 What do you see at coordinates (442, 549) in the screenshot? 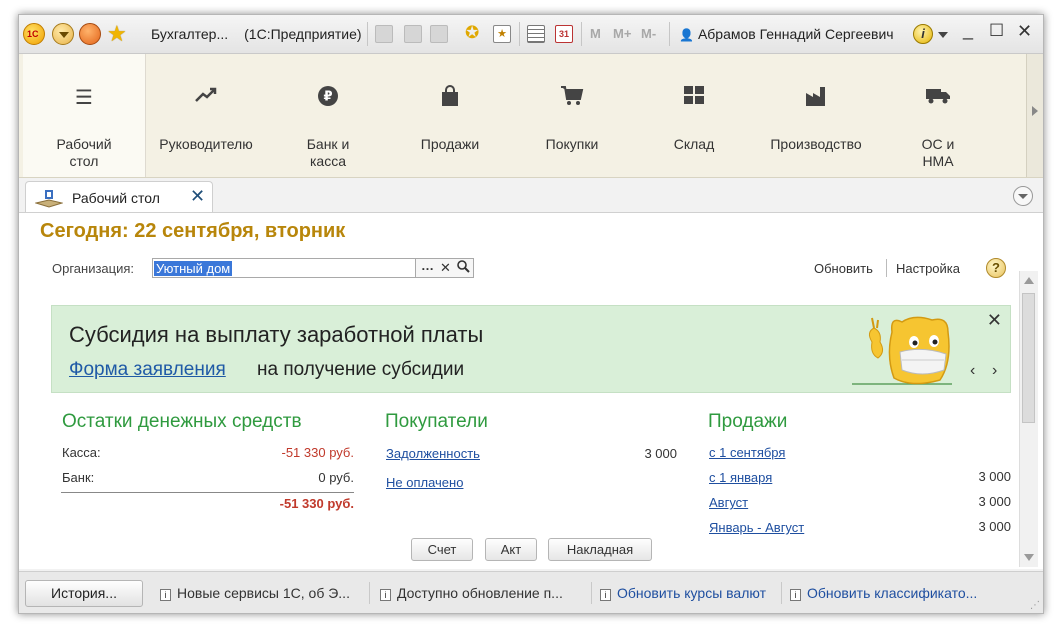
I see `invoice-button: Счет` at bounding box center [442, 549].